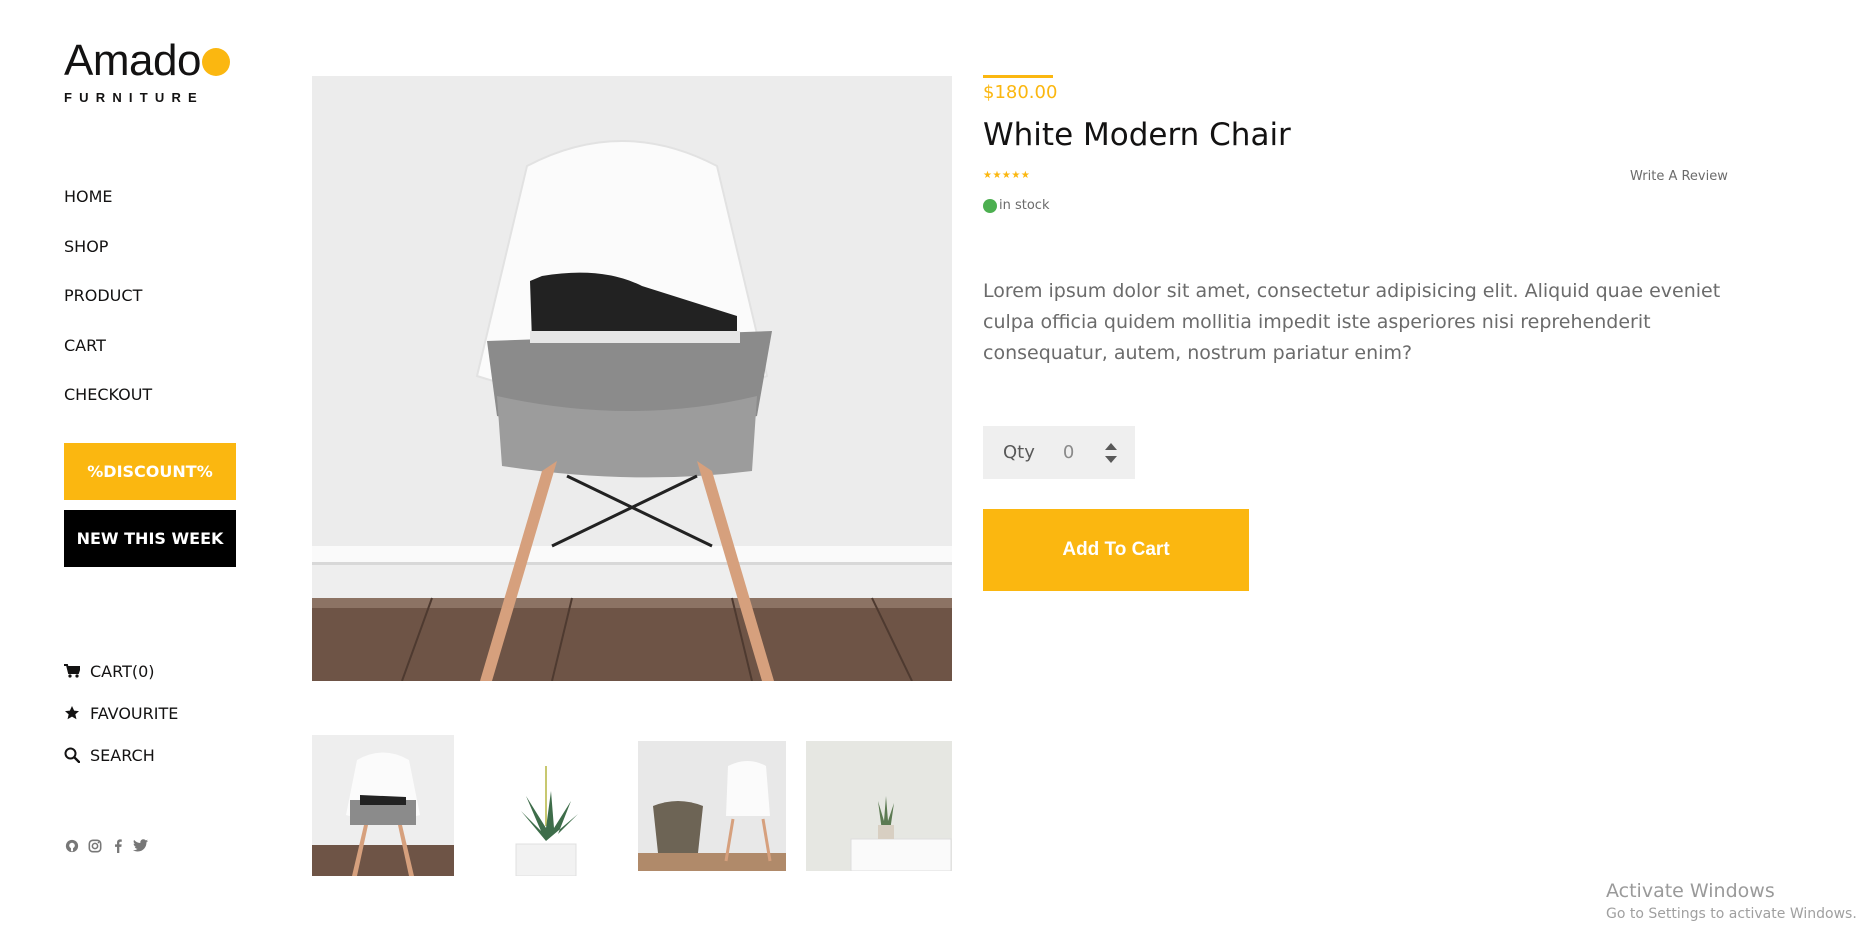 The image size is (1876, 931). What do you see at coordinates (215, 62) in the screenshot?
I see `logo-dot` at bounding box center [215, 62].